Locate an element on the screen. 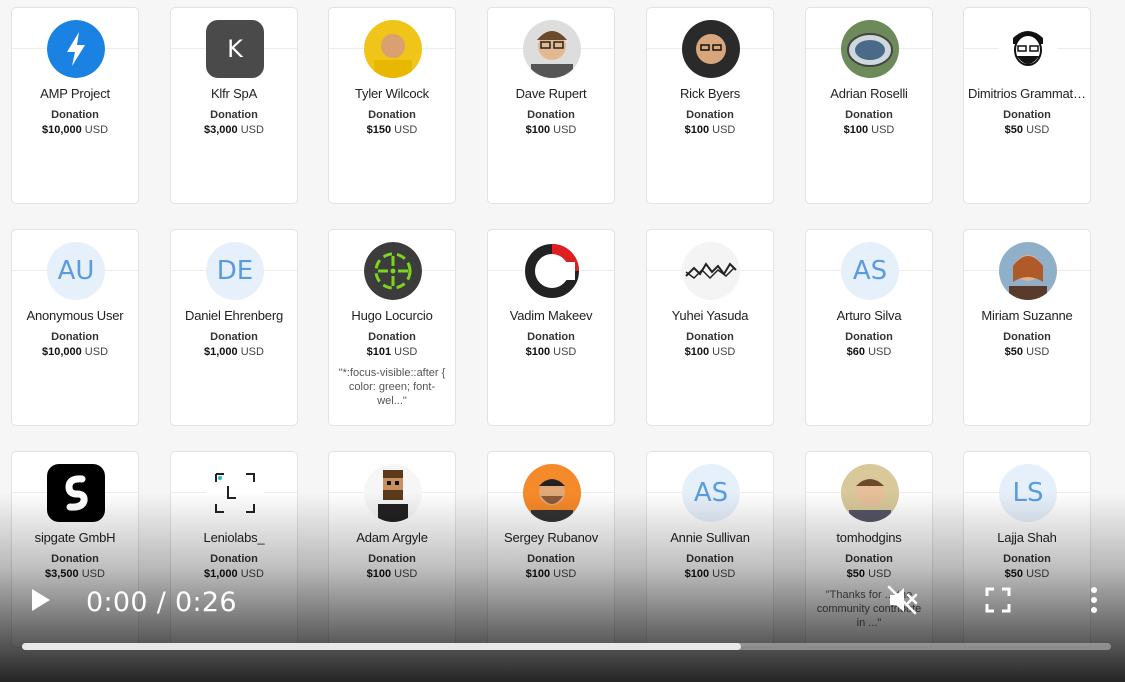 The image size is (1125, 682). donor-name: Sergey Rubanov is located at coordinates (551, 537).